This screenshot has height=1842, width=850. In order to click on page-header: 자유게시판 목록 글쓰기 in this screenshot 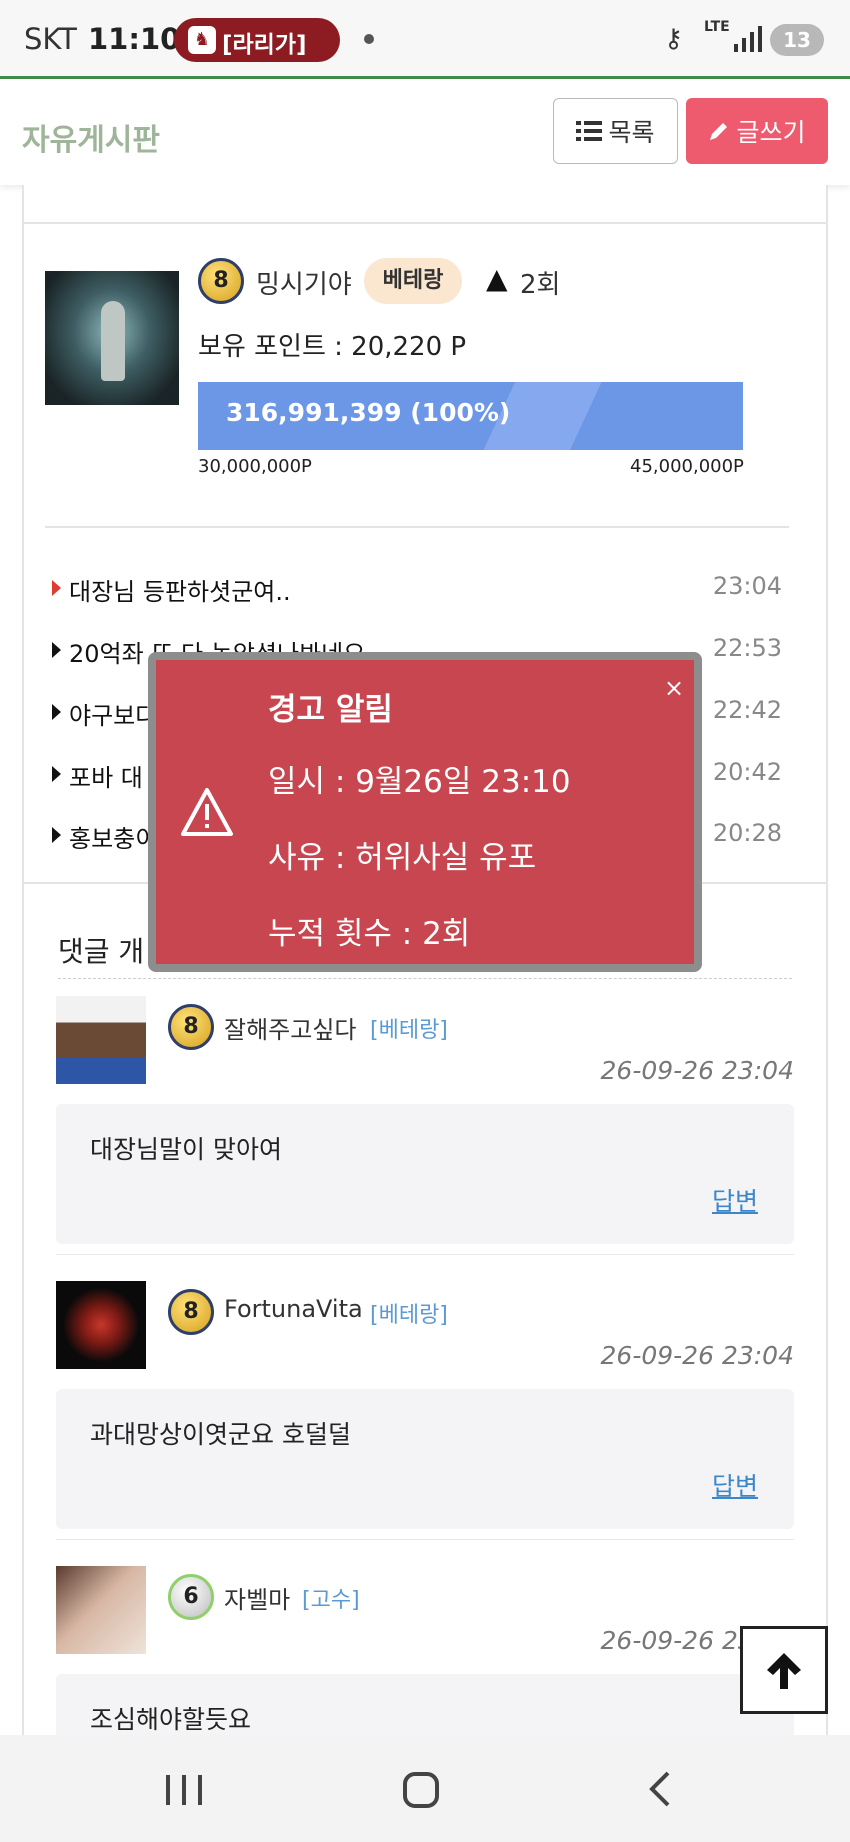, I will do `click(425, 132)`.